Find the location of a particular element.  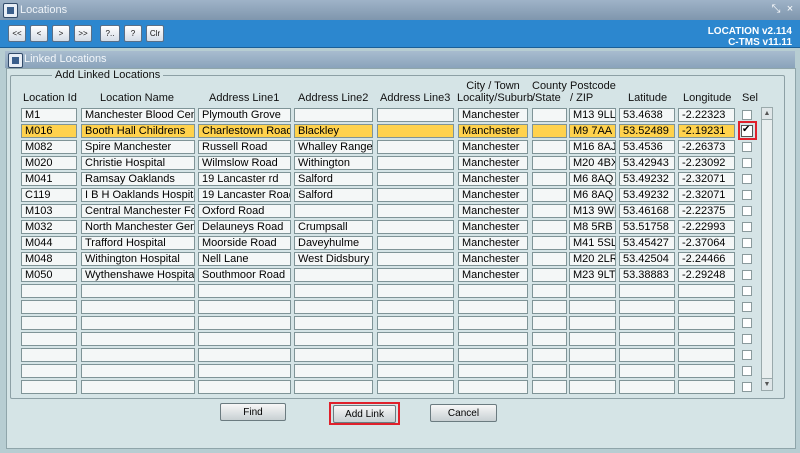

cell-longitude: -2.24466 is located at coordinates (706, 259).